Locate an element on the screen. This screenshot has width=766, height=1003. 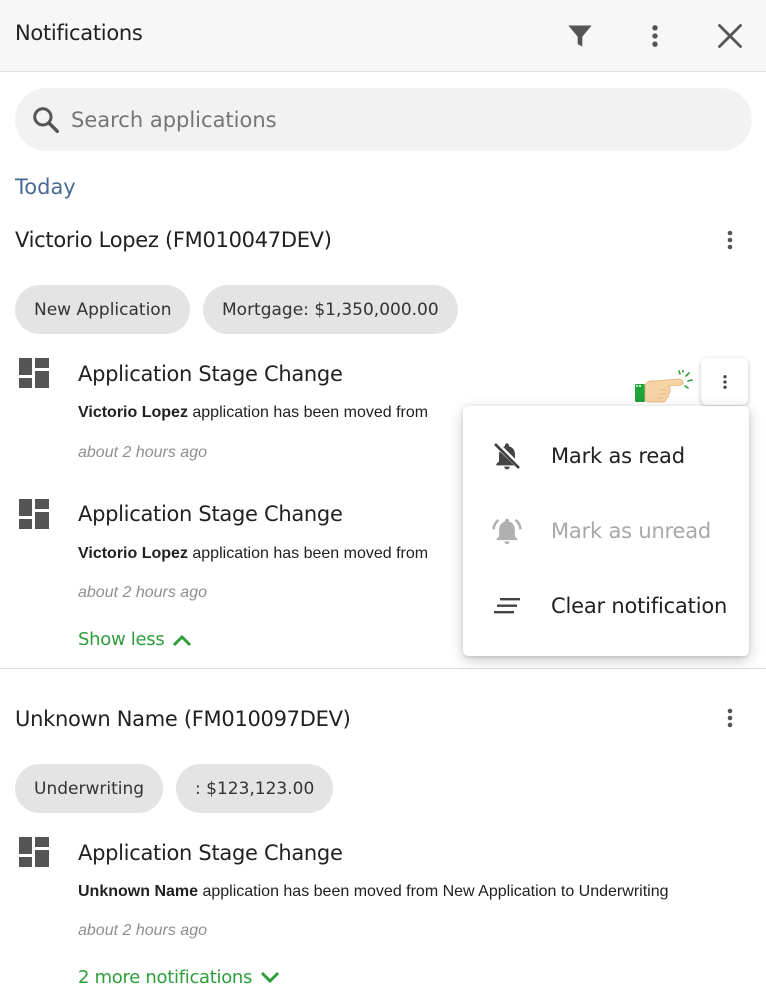
notification-more-button is located at coordinates (724, 381).